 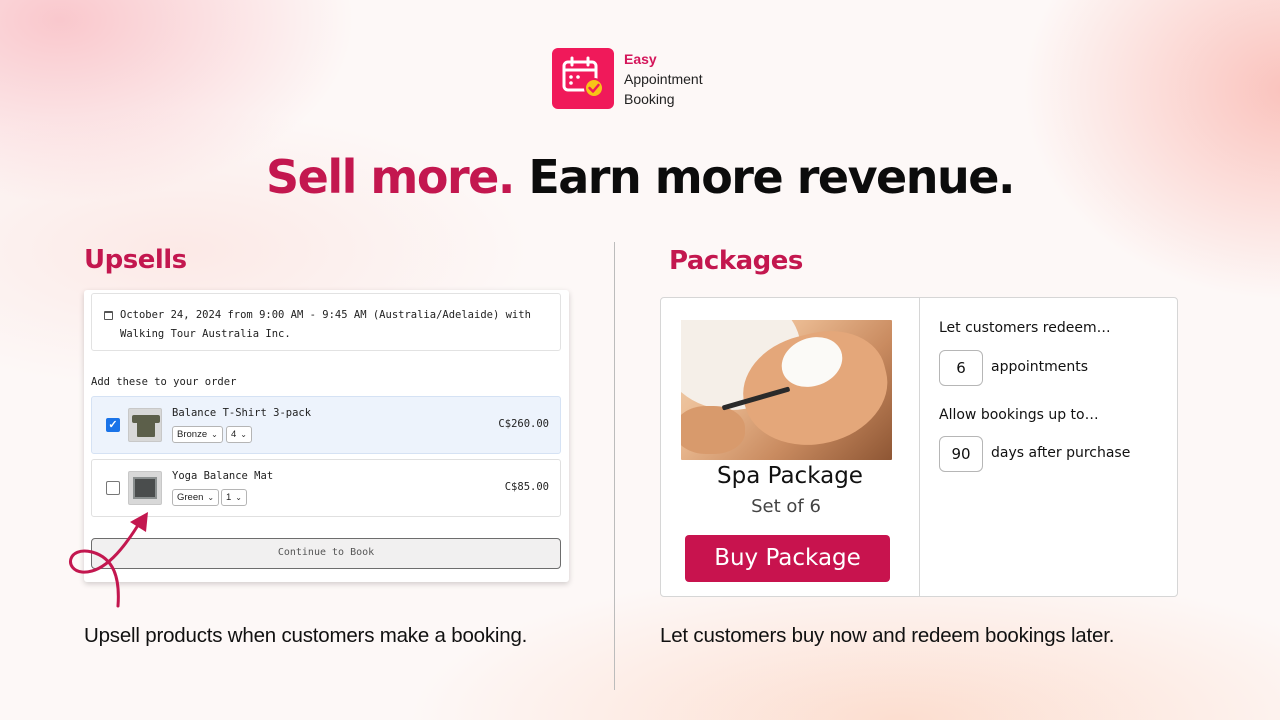 What do you see at coordinates (190, 497) in the screenshot?
I see `variant-value: Green` at bounding box center [190, 497].